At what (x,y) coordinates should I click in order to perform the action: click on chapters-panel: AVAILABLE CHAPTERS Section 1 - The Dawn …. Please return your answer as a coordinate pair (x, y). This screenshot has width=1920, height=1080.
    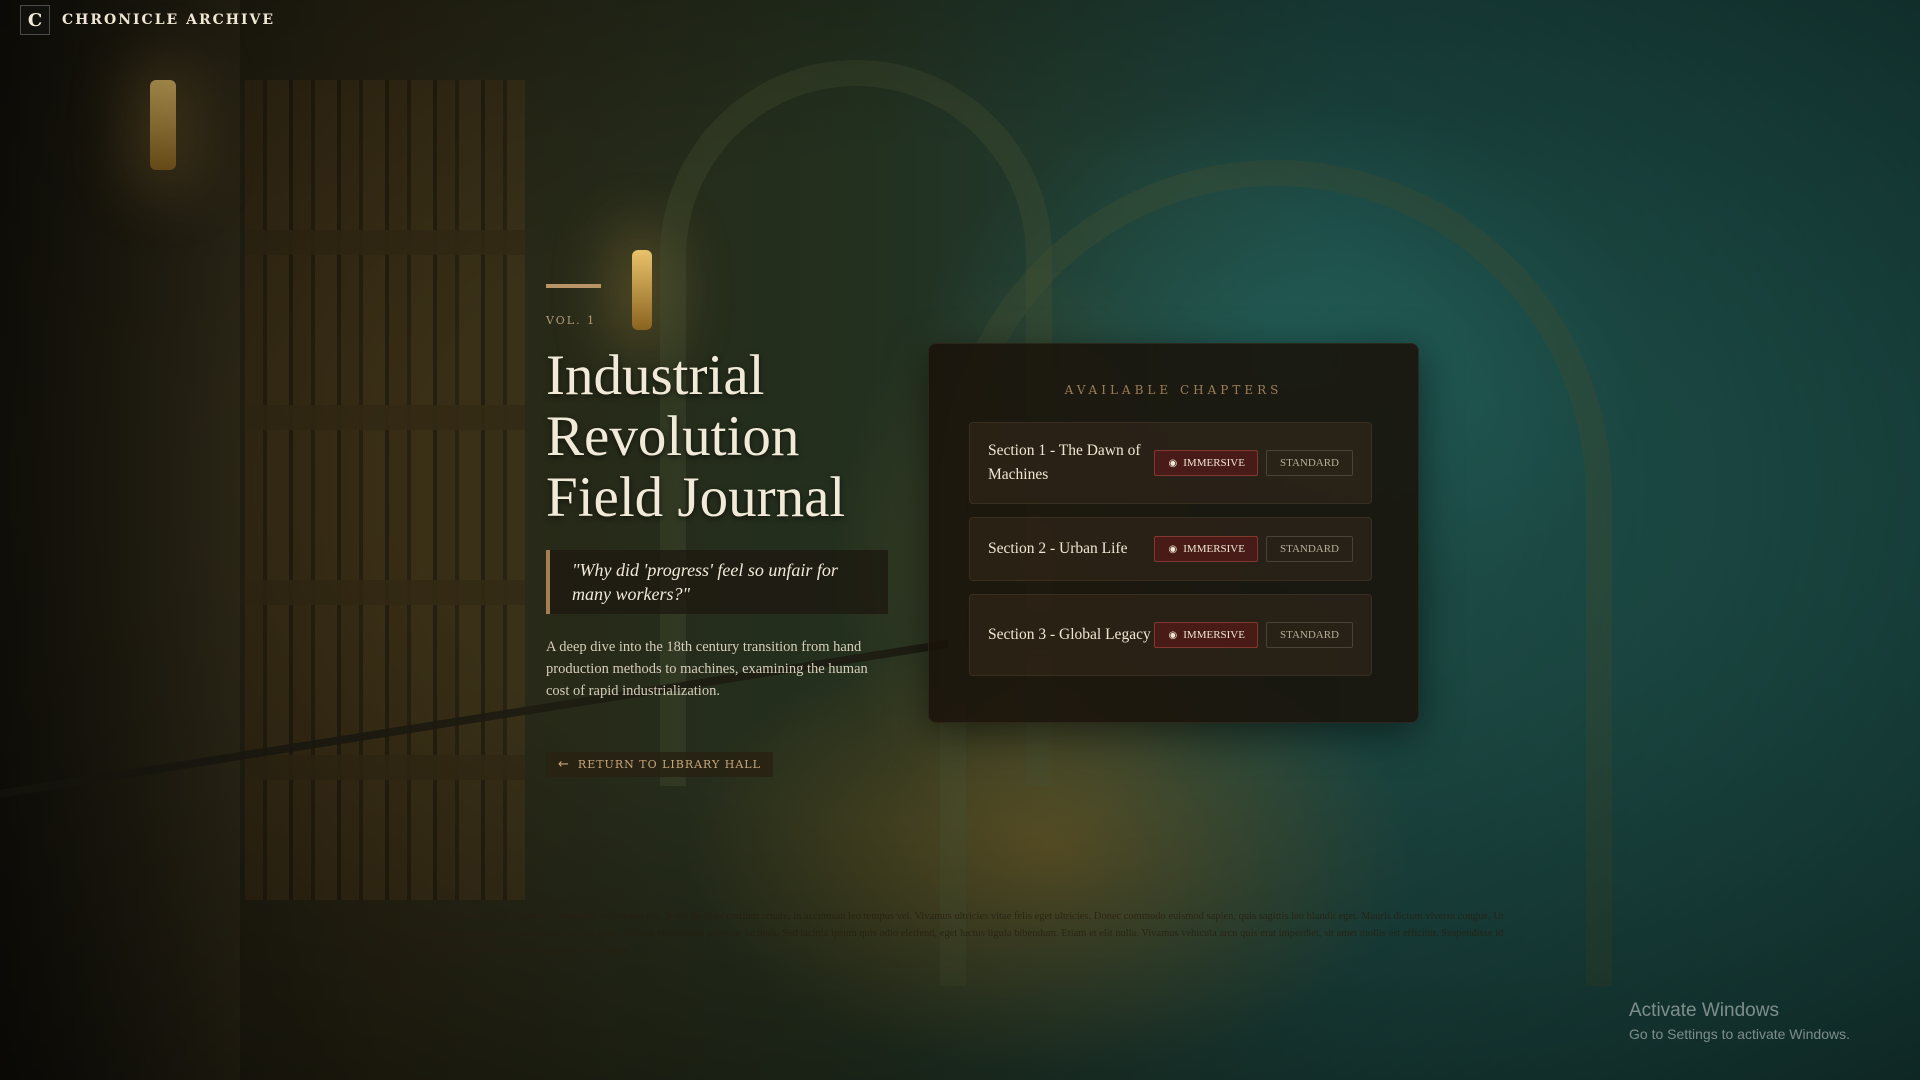
    Looking at the image, I should click on (1173, 533).